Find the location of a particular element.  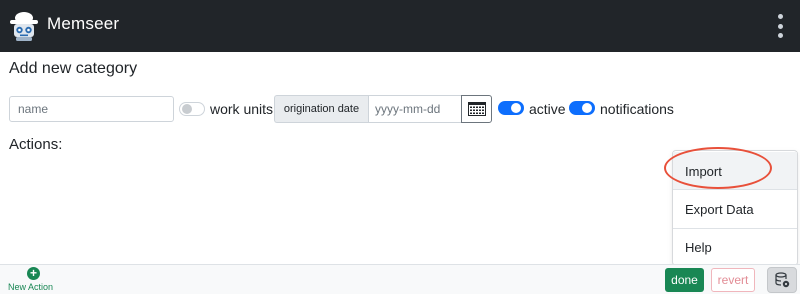

notifications-toggle is located at coordinates (582, 108).